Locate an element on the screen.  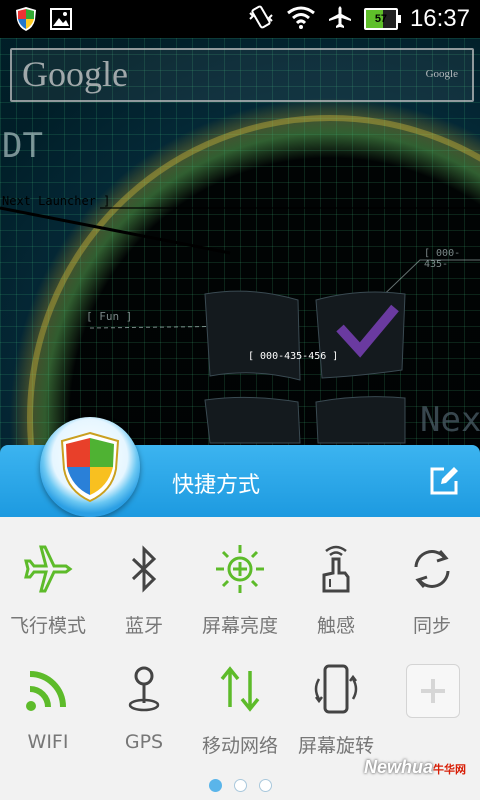
shortcut-haptic: 触感 is located at coordinates (336, 577).